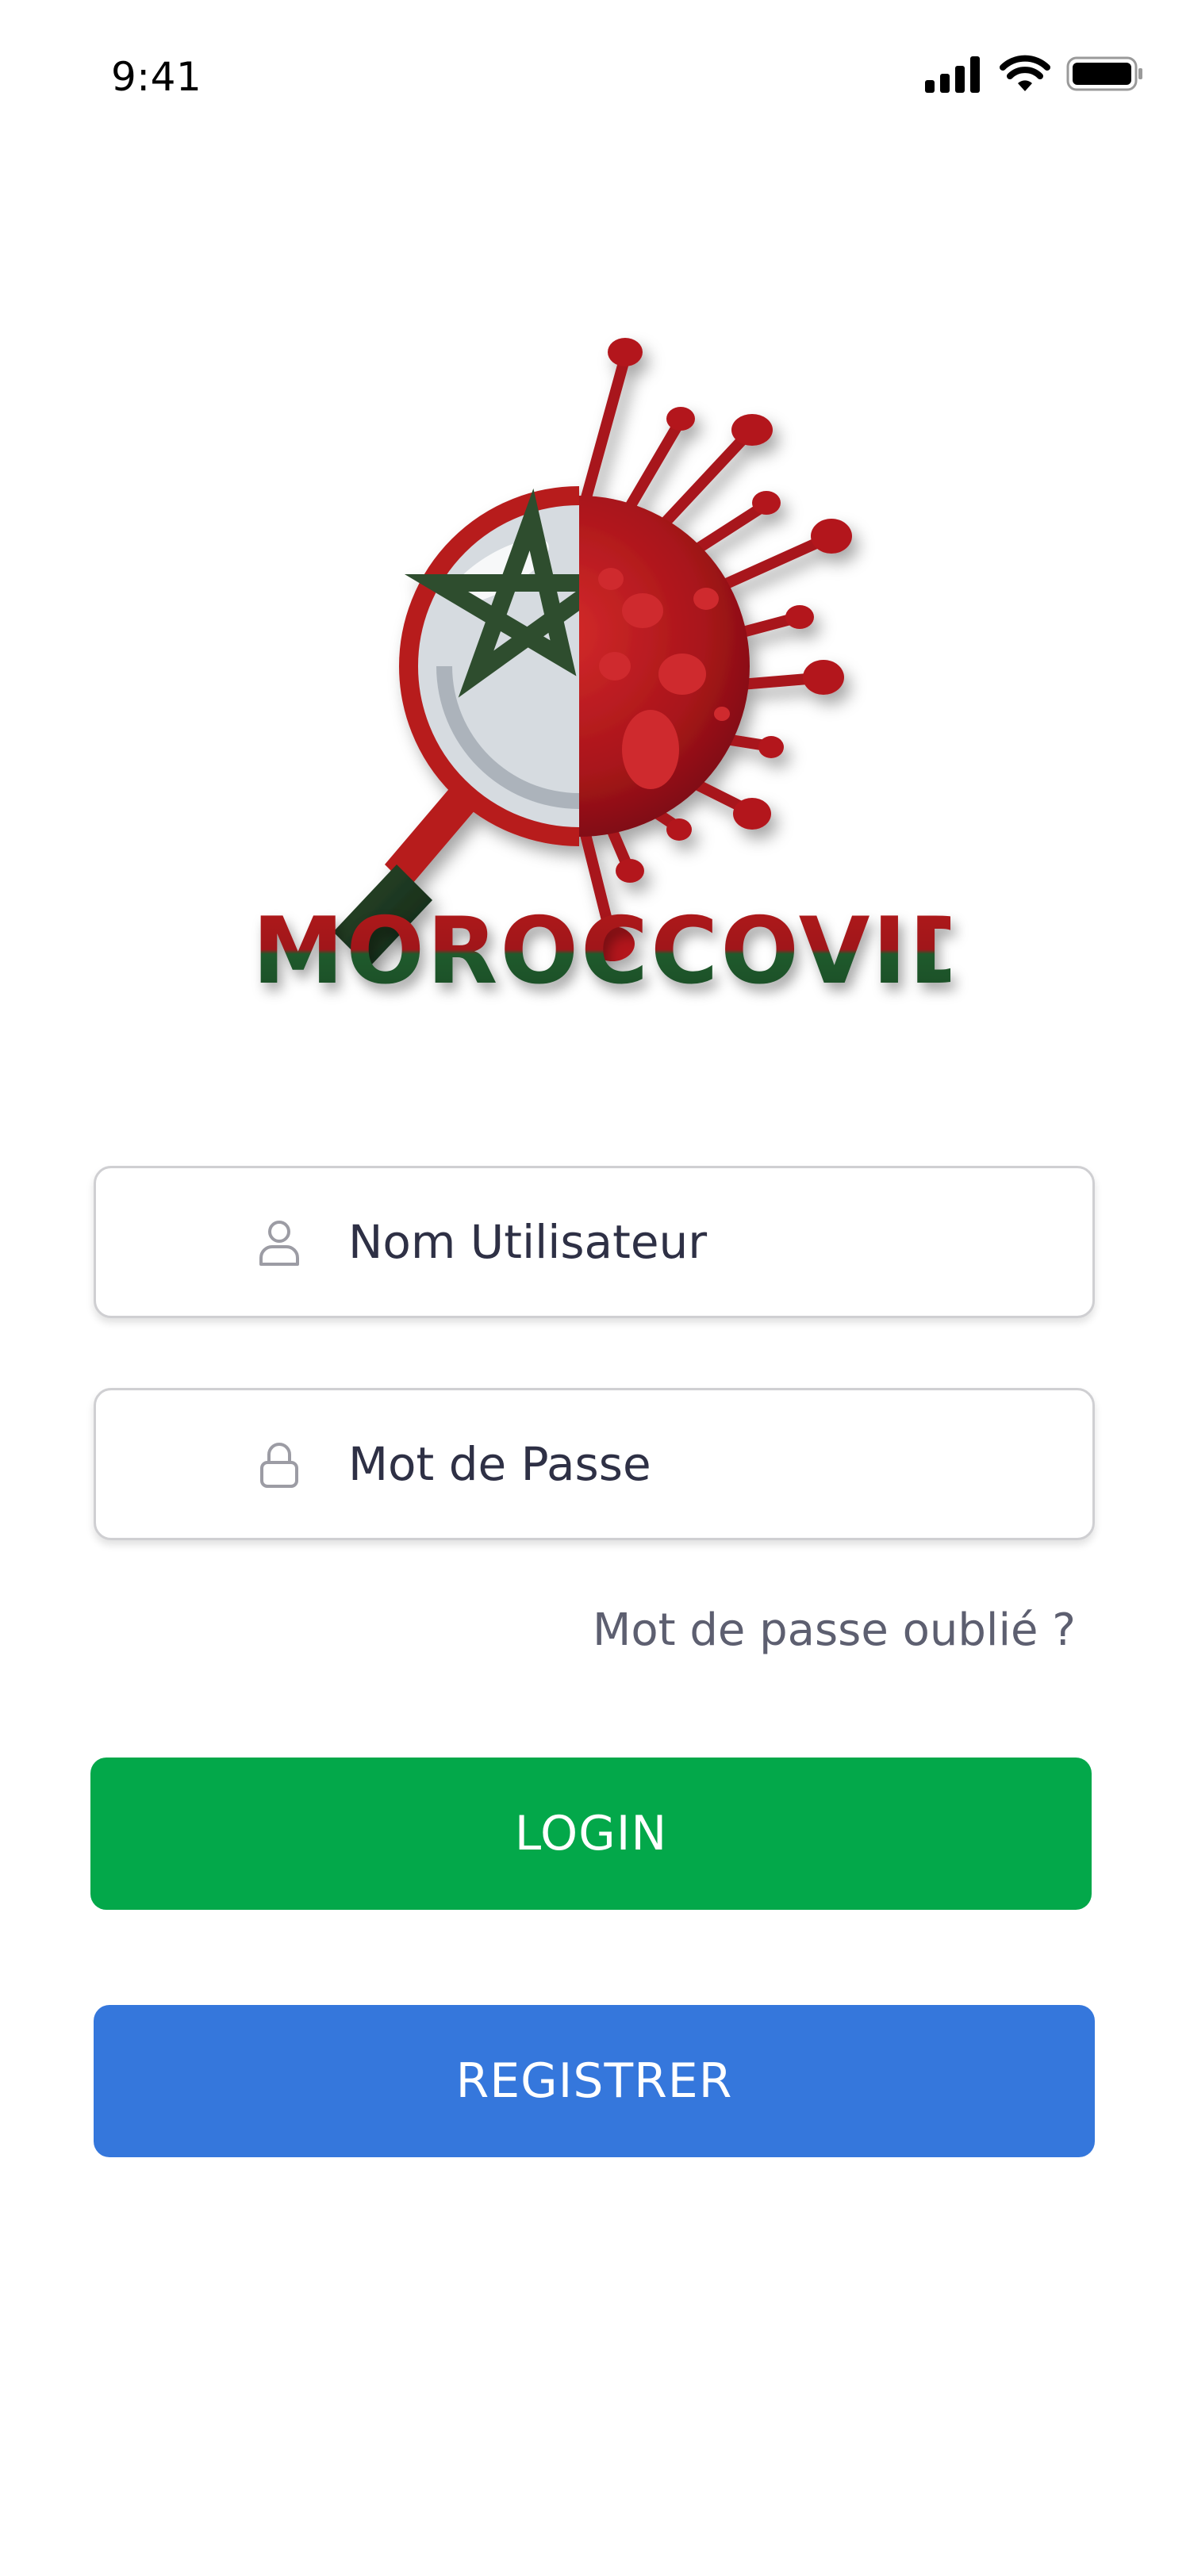 The image size is (1190, 2576). I want to click on battery-icon, so click(1105, 74).